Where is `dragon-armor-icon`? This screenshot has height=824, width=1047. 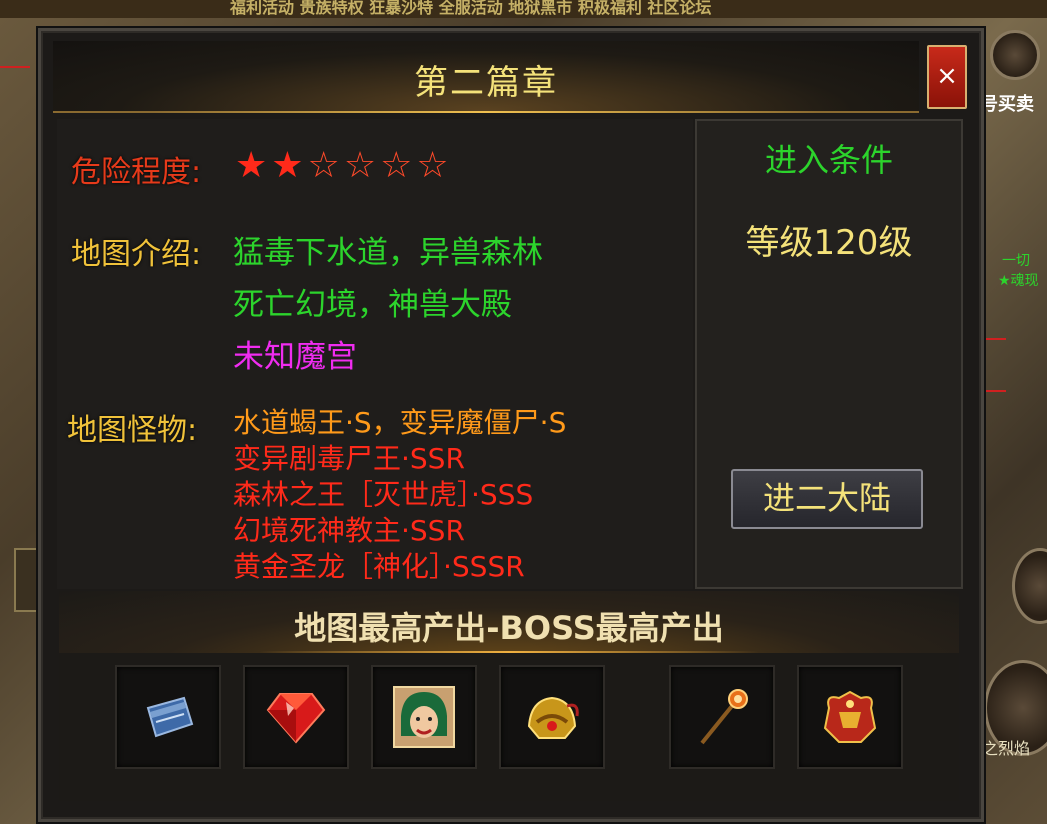
dragon-armor-icon is located at coordinates (850, 716).